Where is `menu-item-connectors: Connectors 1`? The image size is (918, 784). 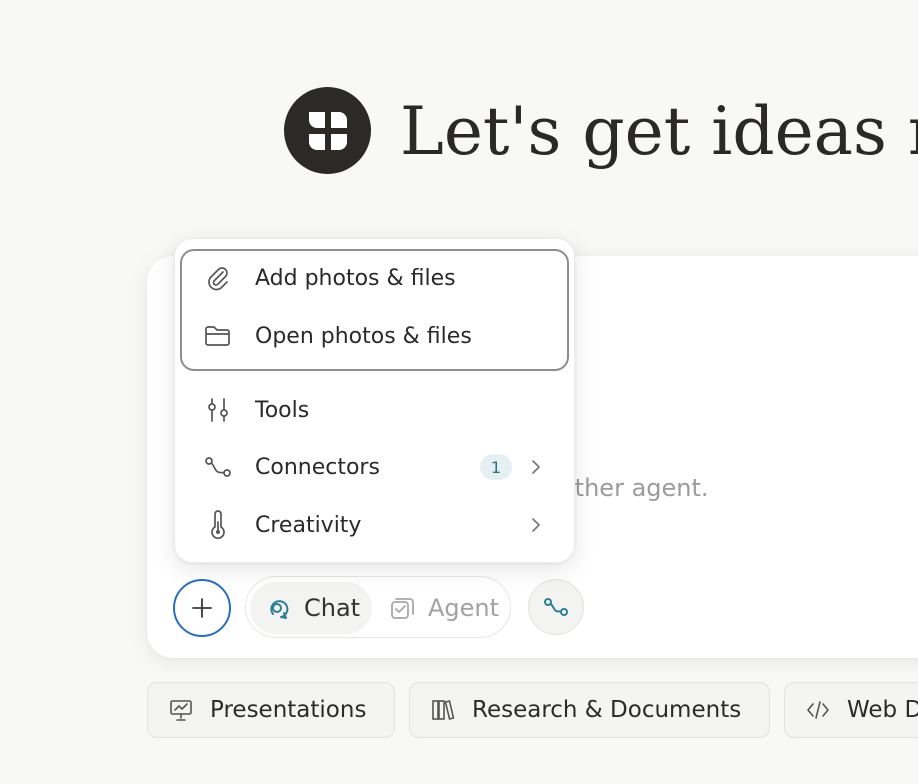
menu-item-connectors: Connectors 1 is located at coordinates (375, 467).